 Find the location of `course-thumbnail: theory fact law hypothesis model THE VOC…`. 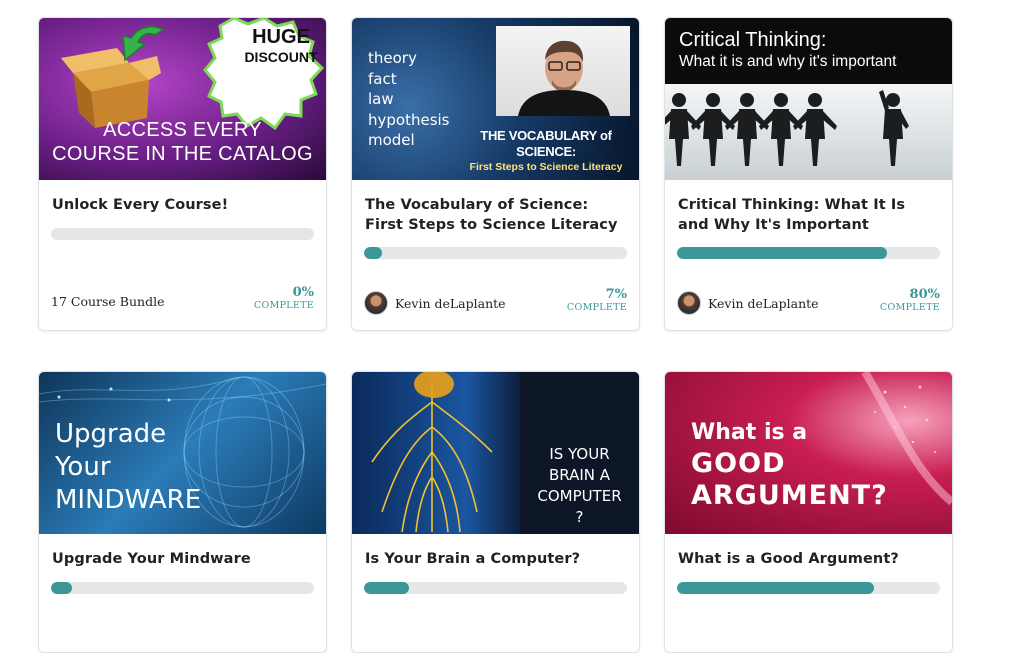

course-thumbnail: theory fact law hypothesis model THE VOC… is located at coordinates (495, 99).